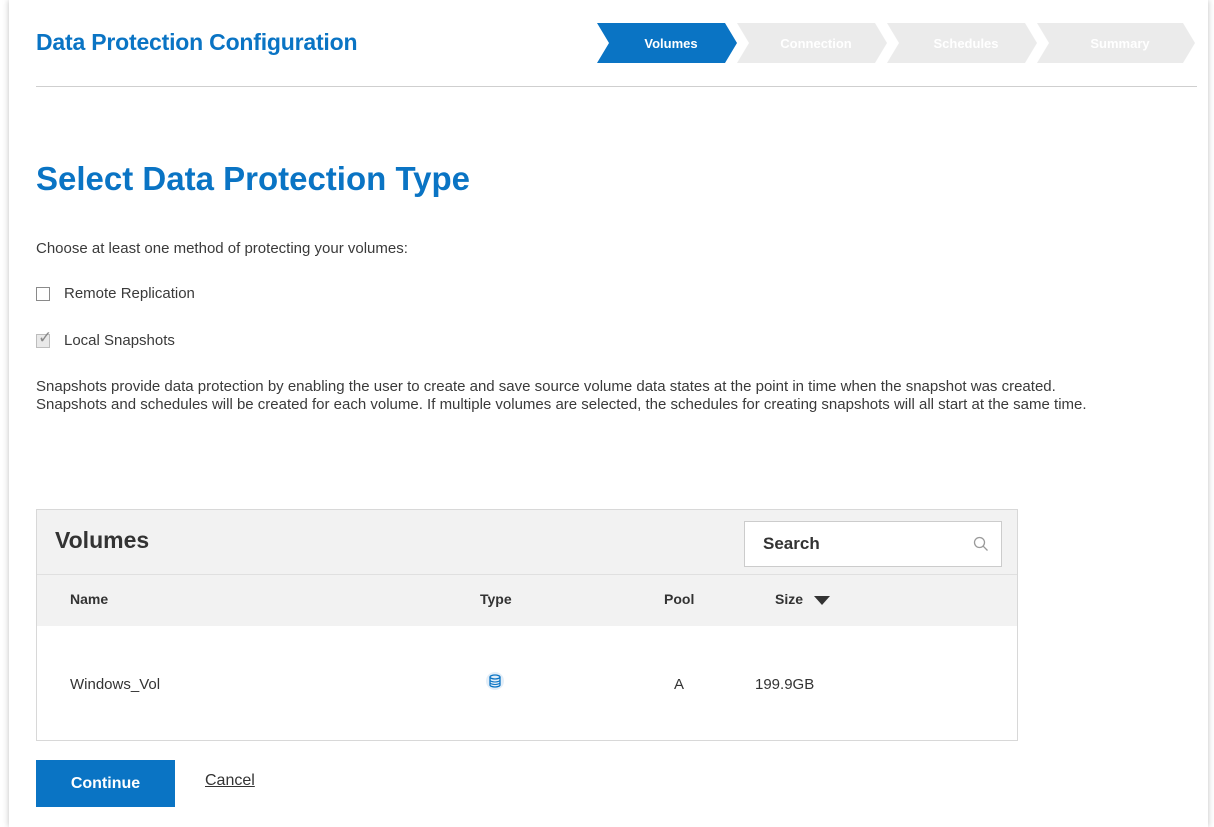 The image size is (1214, 827). I want to click on page-title: Select Data Protection Type, so click(253, 178).